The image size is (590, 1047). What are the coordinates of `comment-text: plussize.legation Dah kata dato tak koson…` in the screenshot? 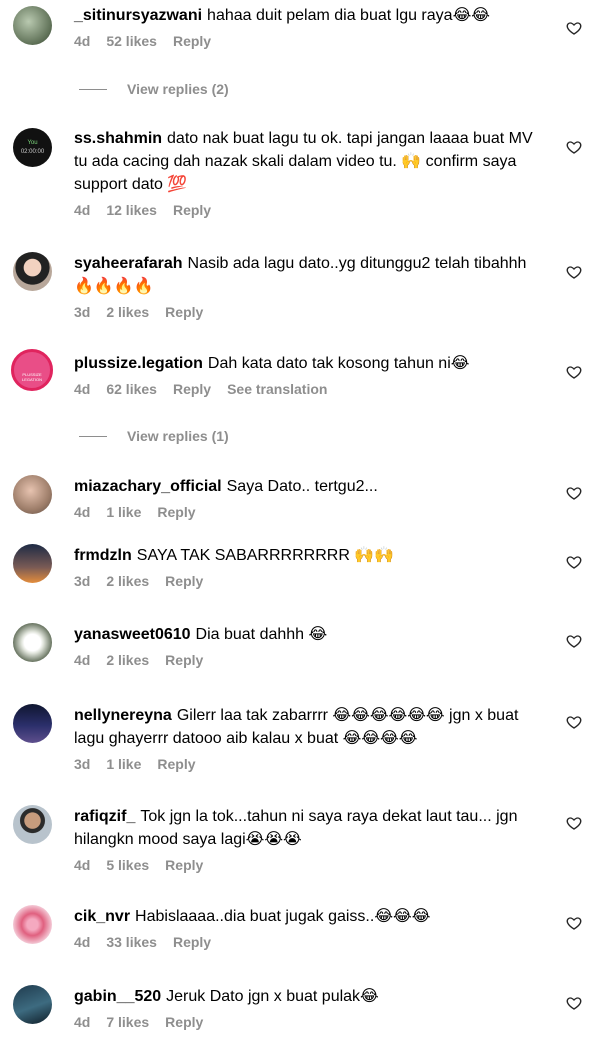 It's located at (272, 363).